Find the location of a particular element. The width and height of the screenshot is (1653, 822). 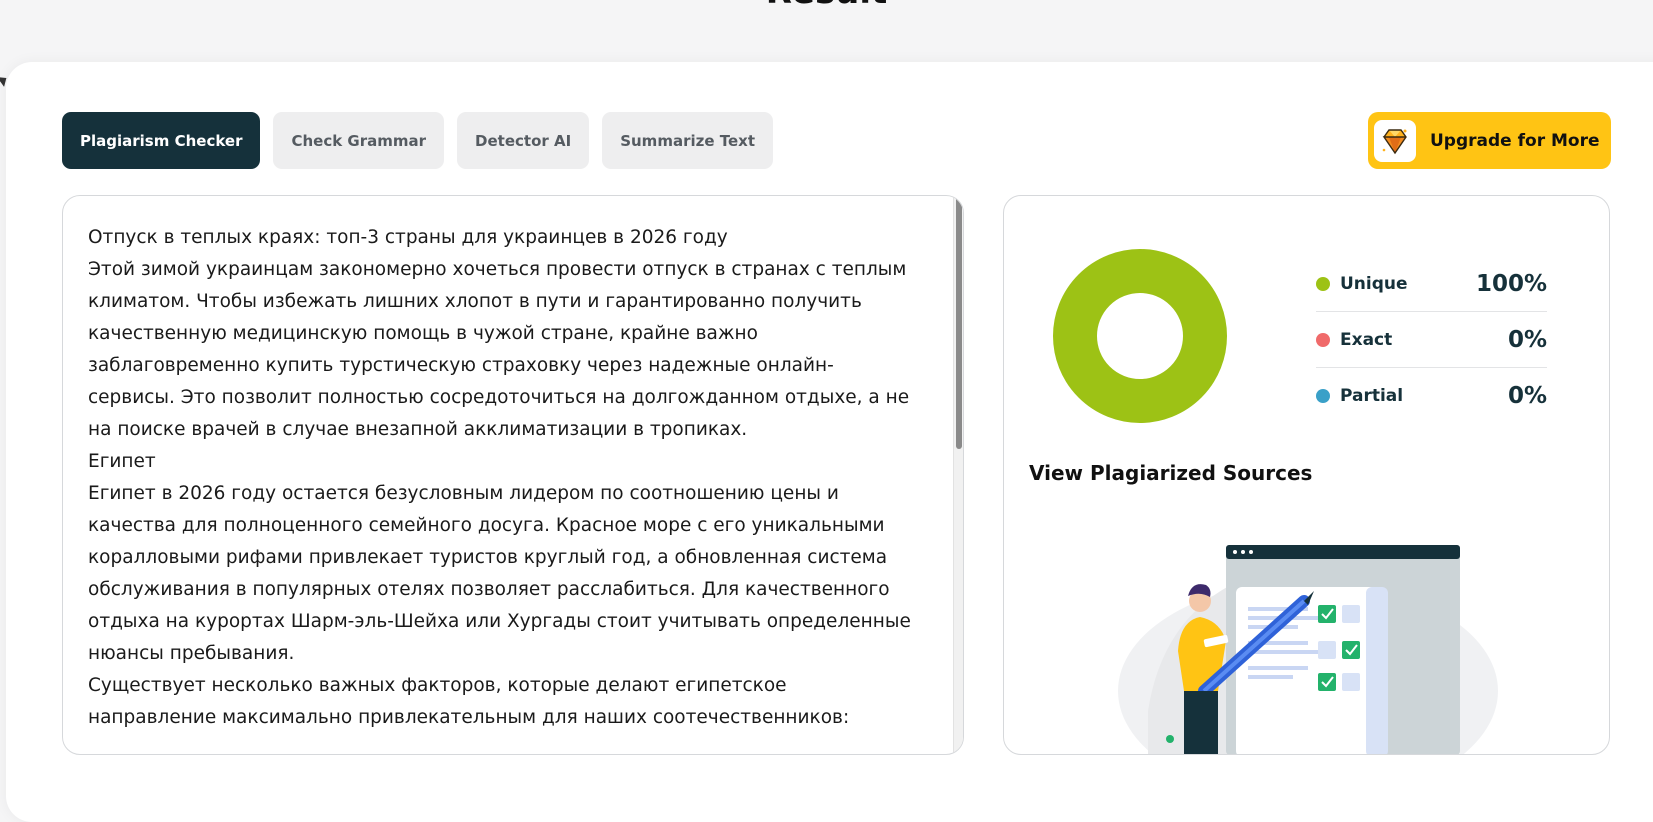

legend-value: 100% is located at coordinates (1511, 283).